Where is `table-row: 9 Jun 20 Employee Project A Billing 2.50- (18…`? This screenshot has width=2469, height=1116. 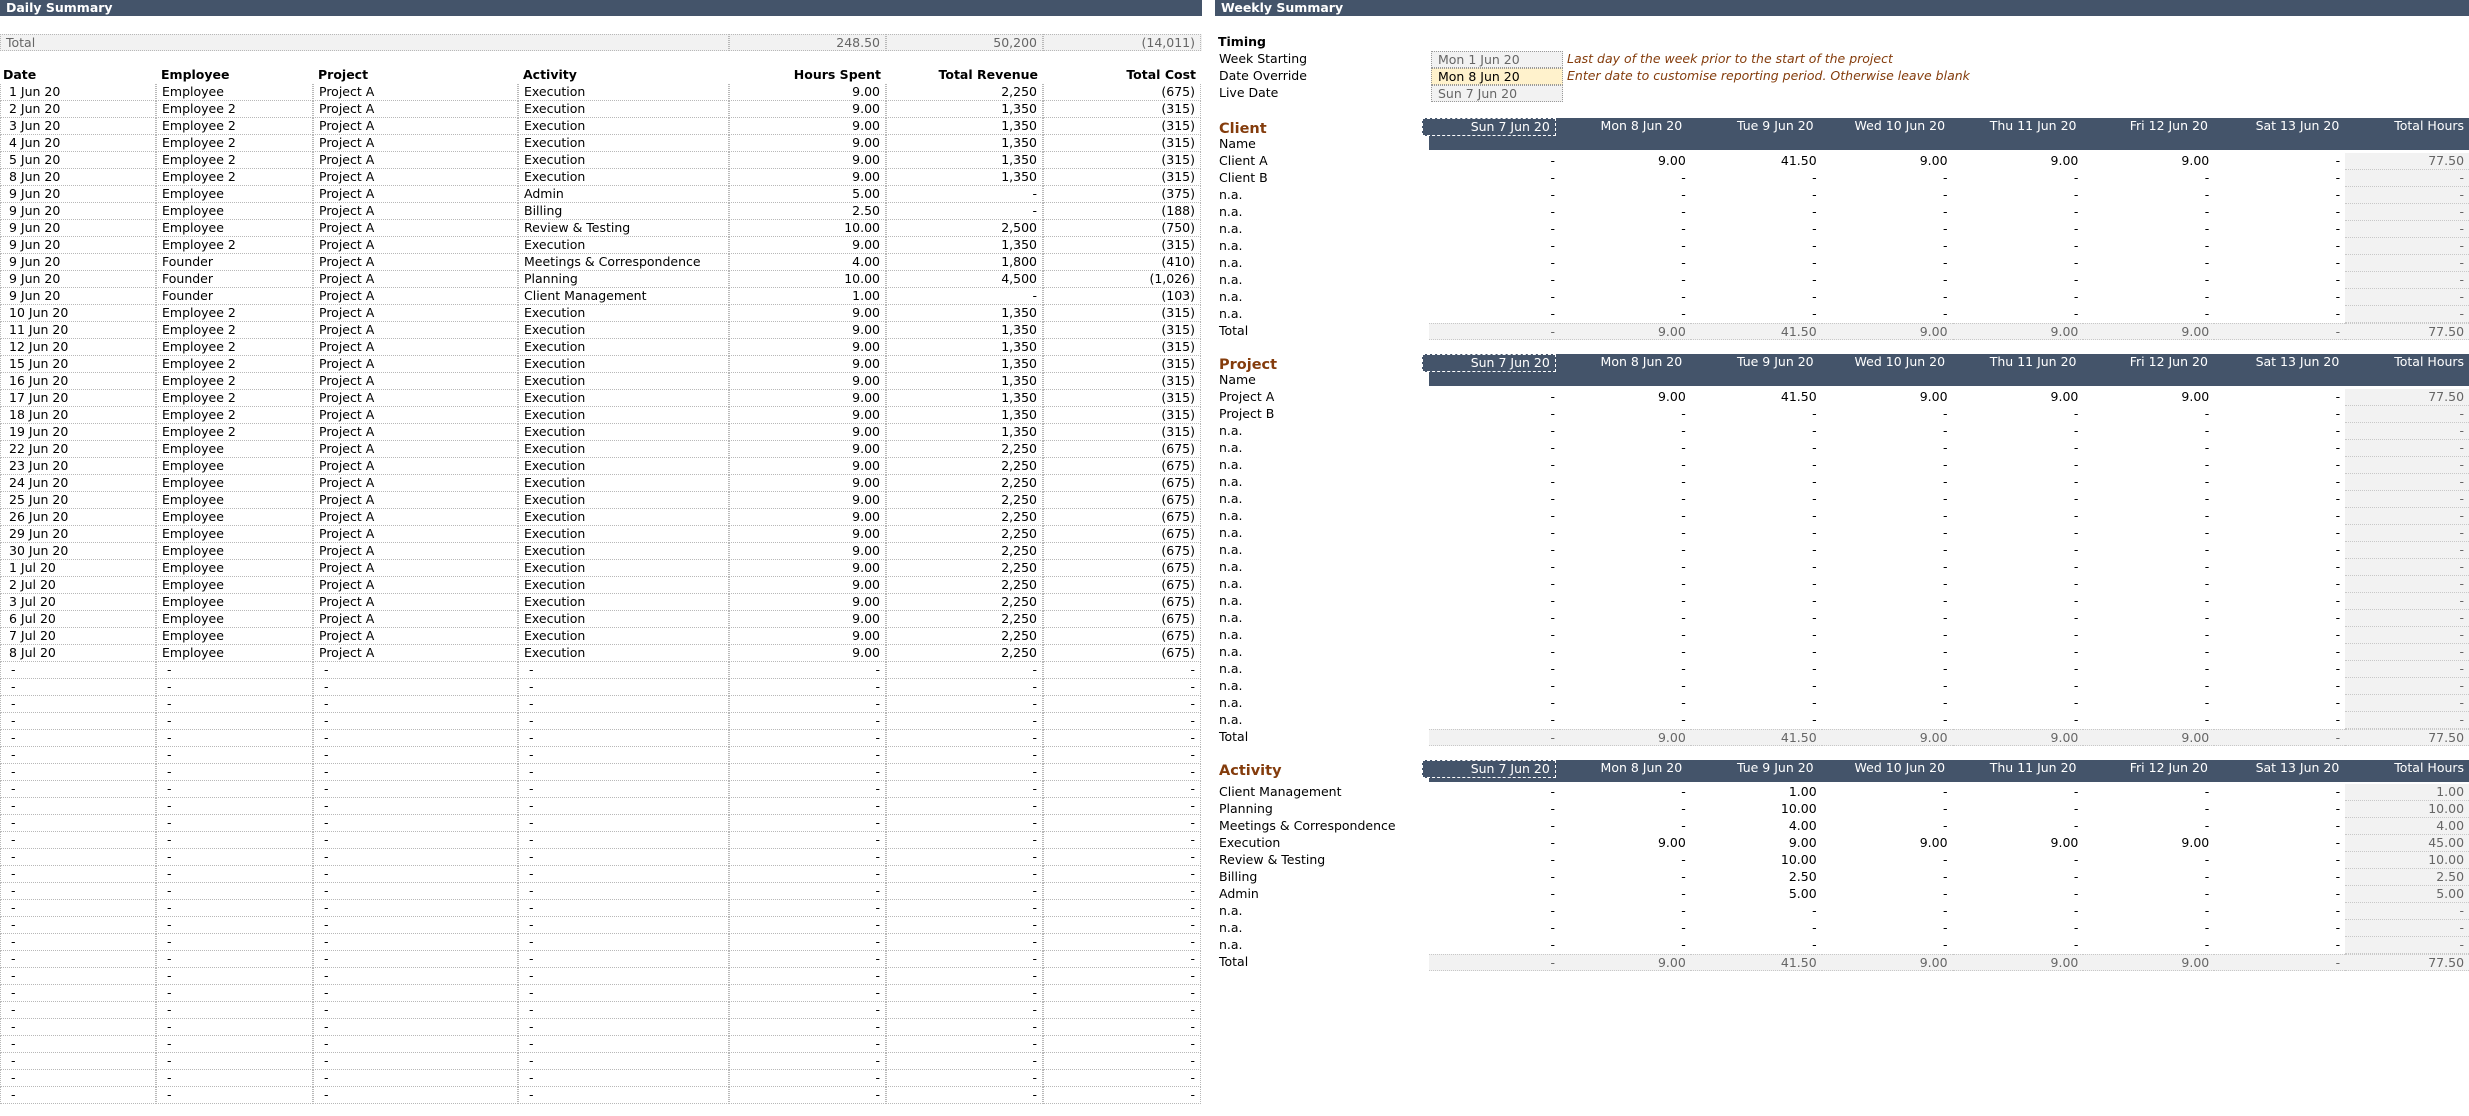 table-row: 9 Jun 20 Employee Project A Billing 2.50- (18… is located at coordinates (601, 211).